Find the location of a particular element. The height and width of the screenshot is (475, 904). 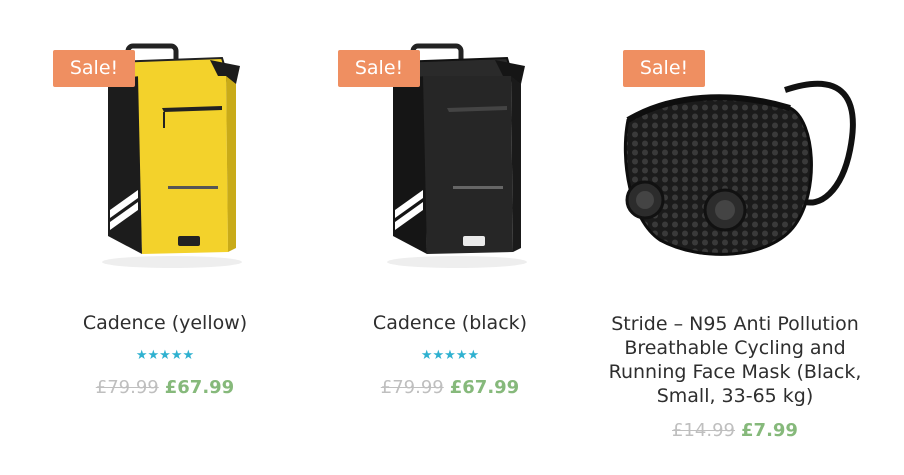

old-price: £14.99 is located at coordinates (704, 430).